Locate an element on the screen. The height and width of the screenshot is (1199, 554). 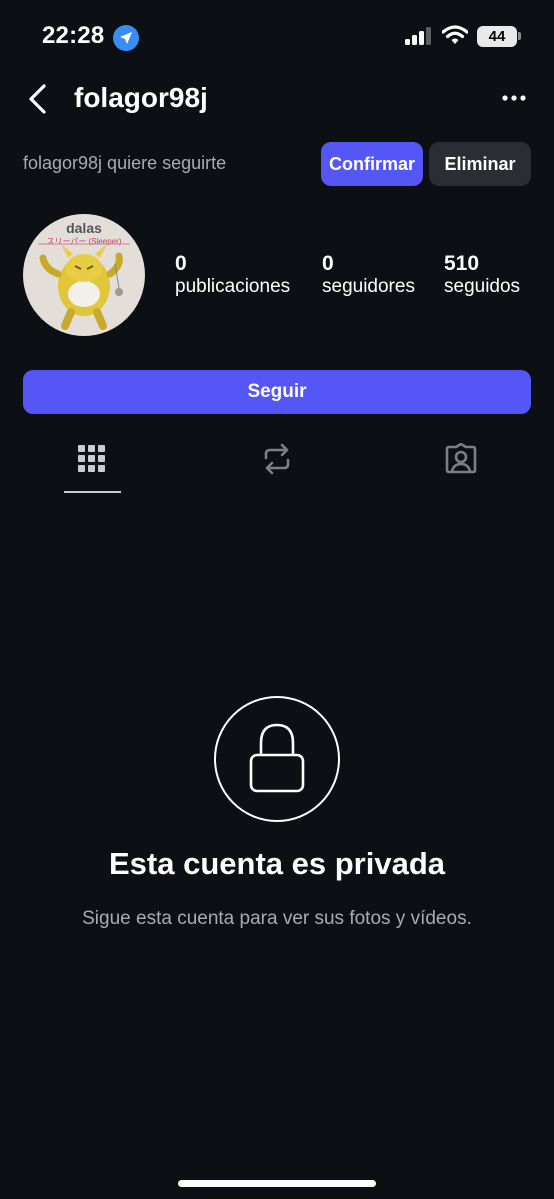
profile-username: folagor98j is located at coordinates (141, 97).